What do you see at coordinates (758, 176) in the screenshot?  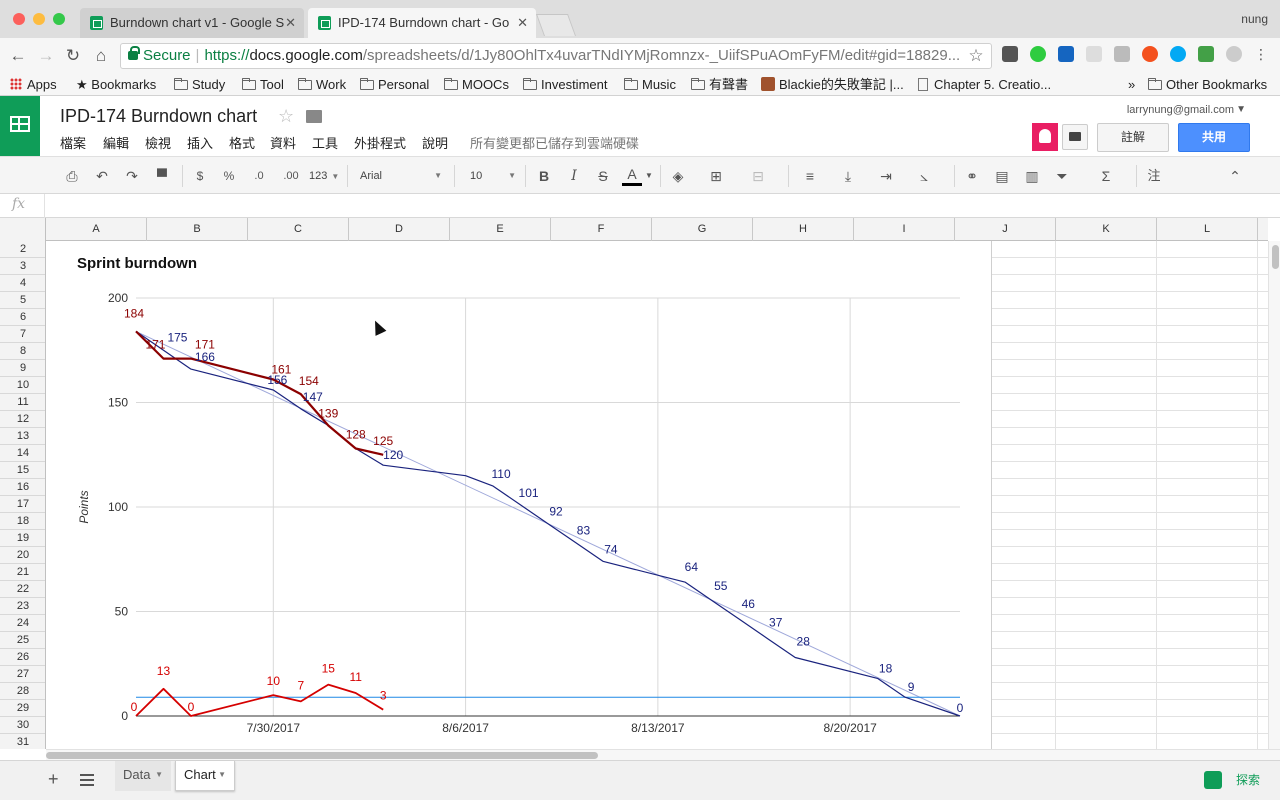 I see `merge-cells-icon: ⊟` at bounding box center [758, 176].